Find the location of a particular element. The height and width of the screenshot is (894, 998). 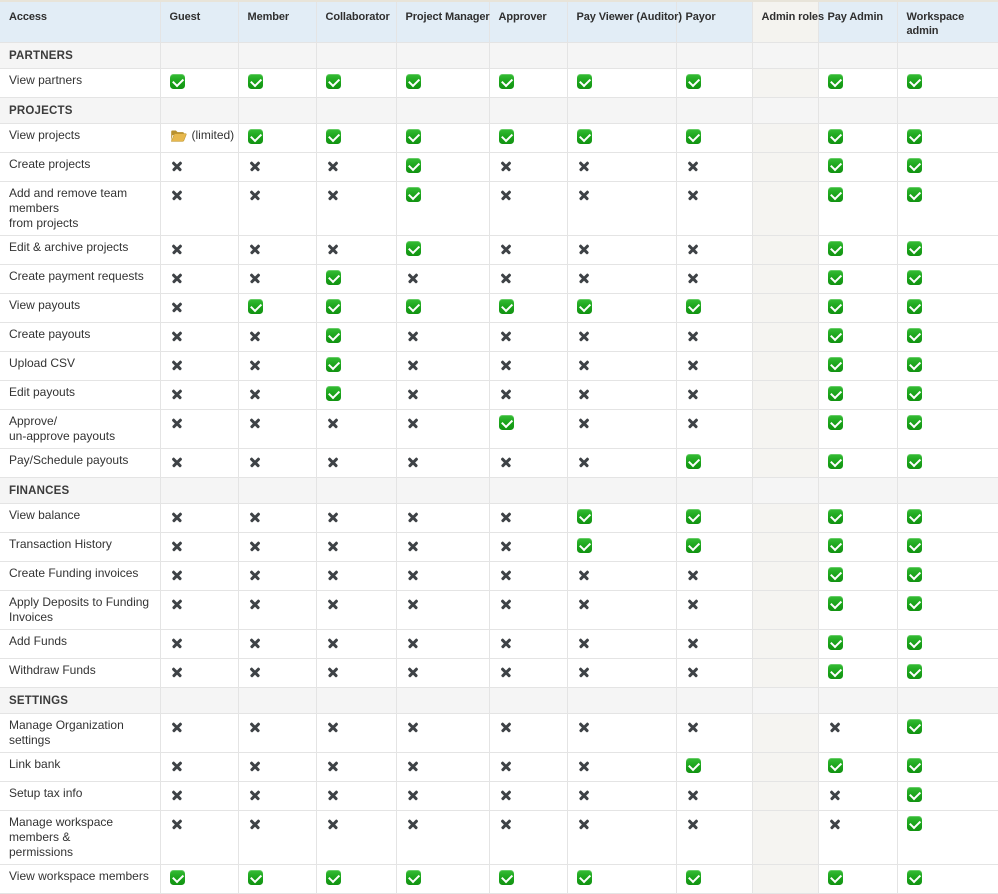

row-label: View payouts is located at coordinates (80, 308).